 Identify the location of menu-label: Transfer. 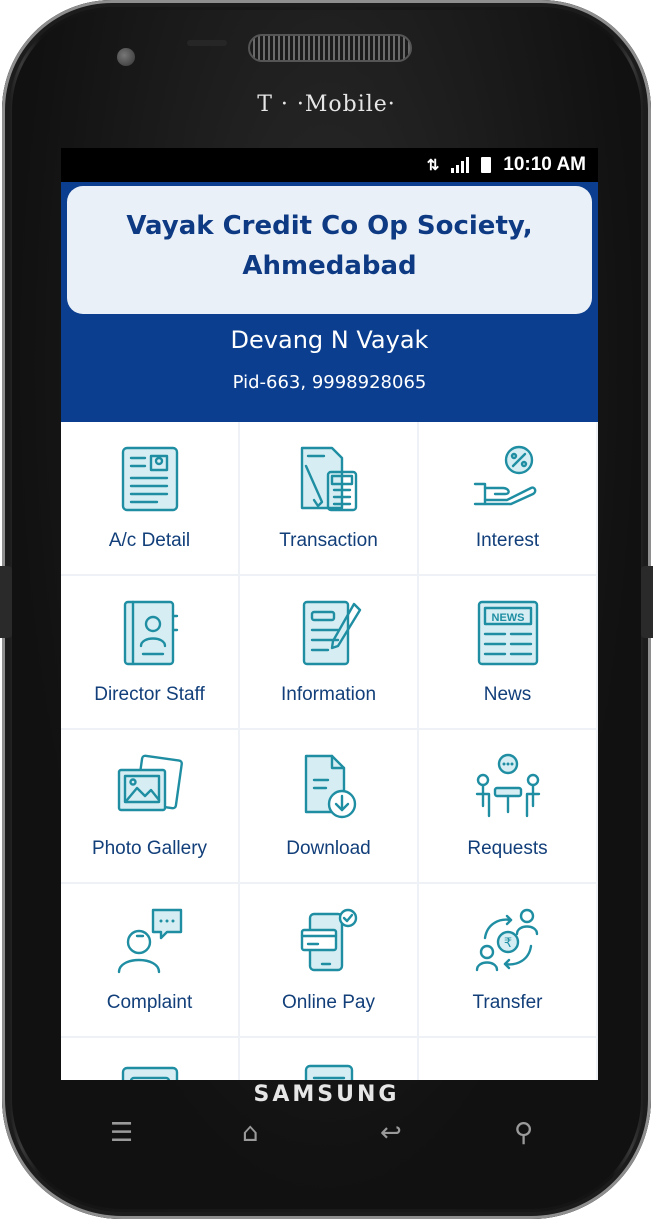
(507, 1002).